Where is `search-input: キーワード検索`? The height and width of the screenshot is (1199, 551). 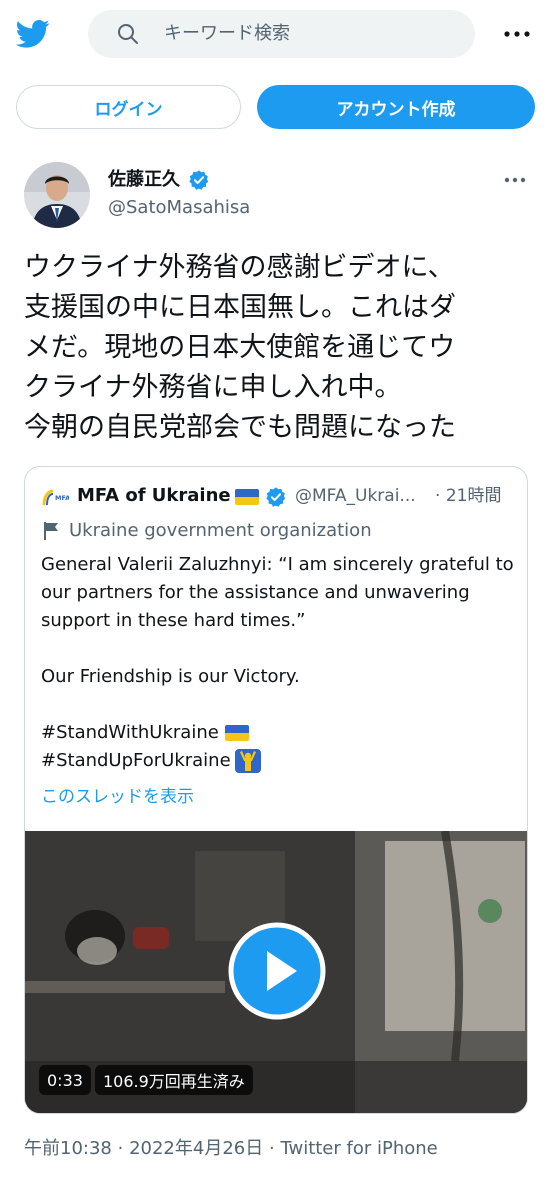
search-input: キーワード検索 is located at coordinates (227, 34).